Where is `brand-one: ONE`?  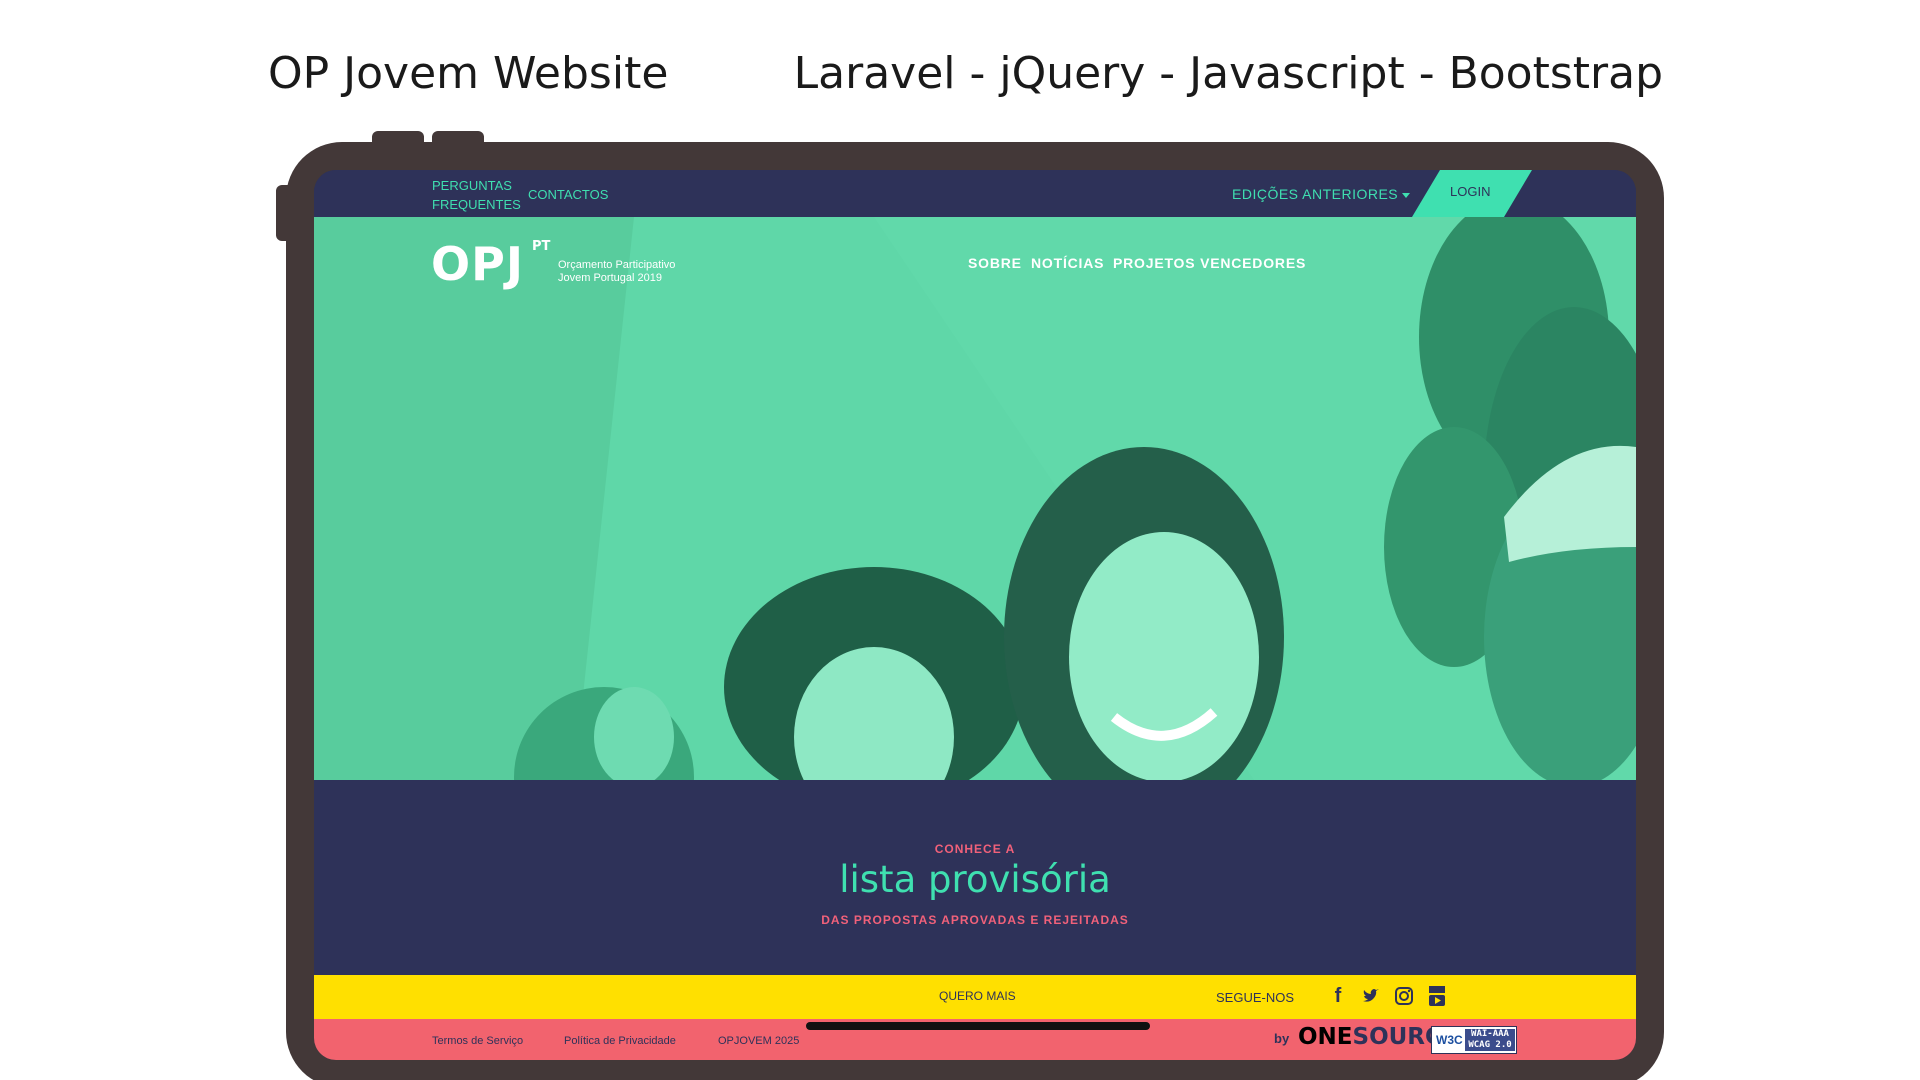 brand-one: ONE is located at coordinates (1325, 1037).